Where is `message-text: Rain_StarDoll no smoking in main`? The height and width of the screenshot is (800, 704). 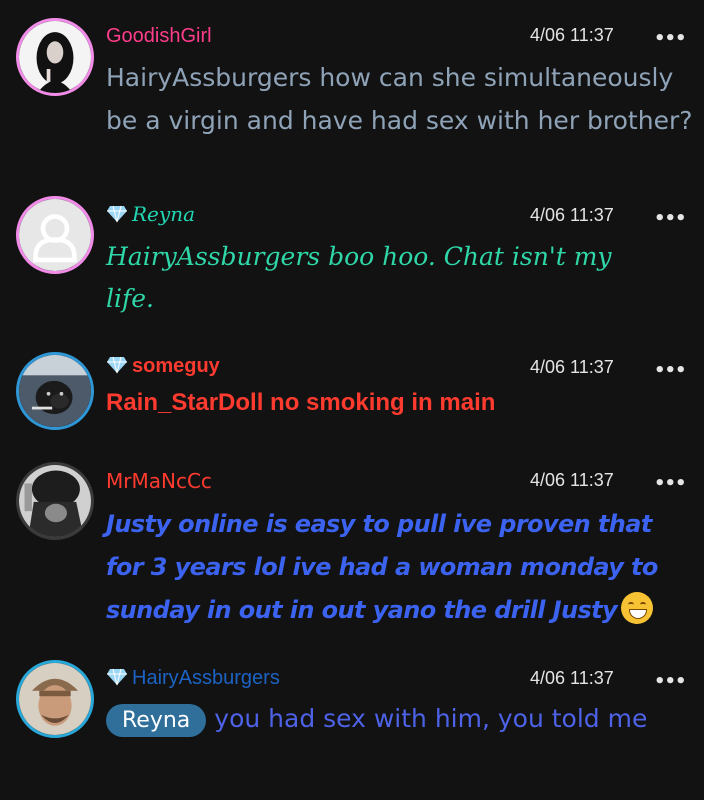
message-text: Rain_StarDoll no smoking in main is located at coordinates (301, 402).